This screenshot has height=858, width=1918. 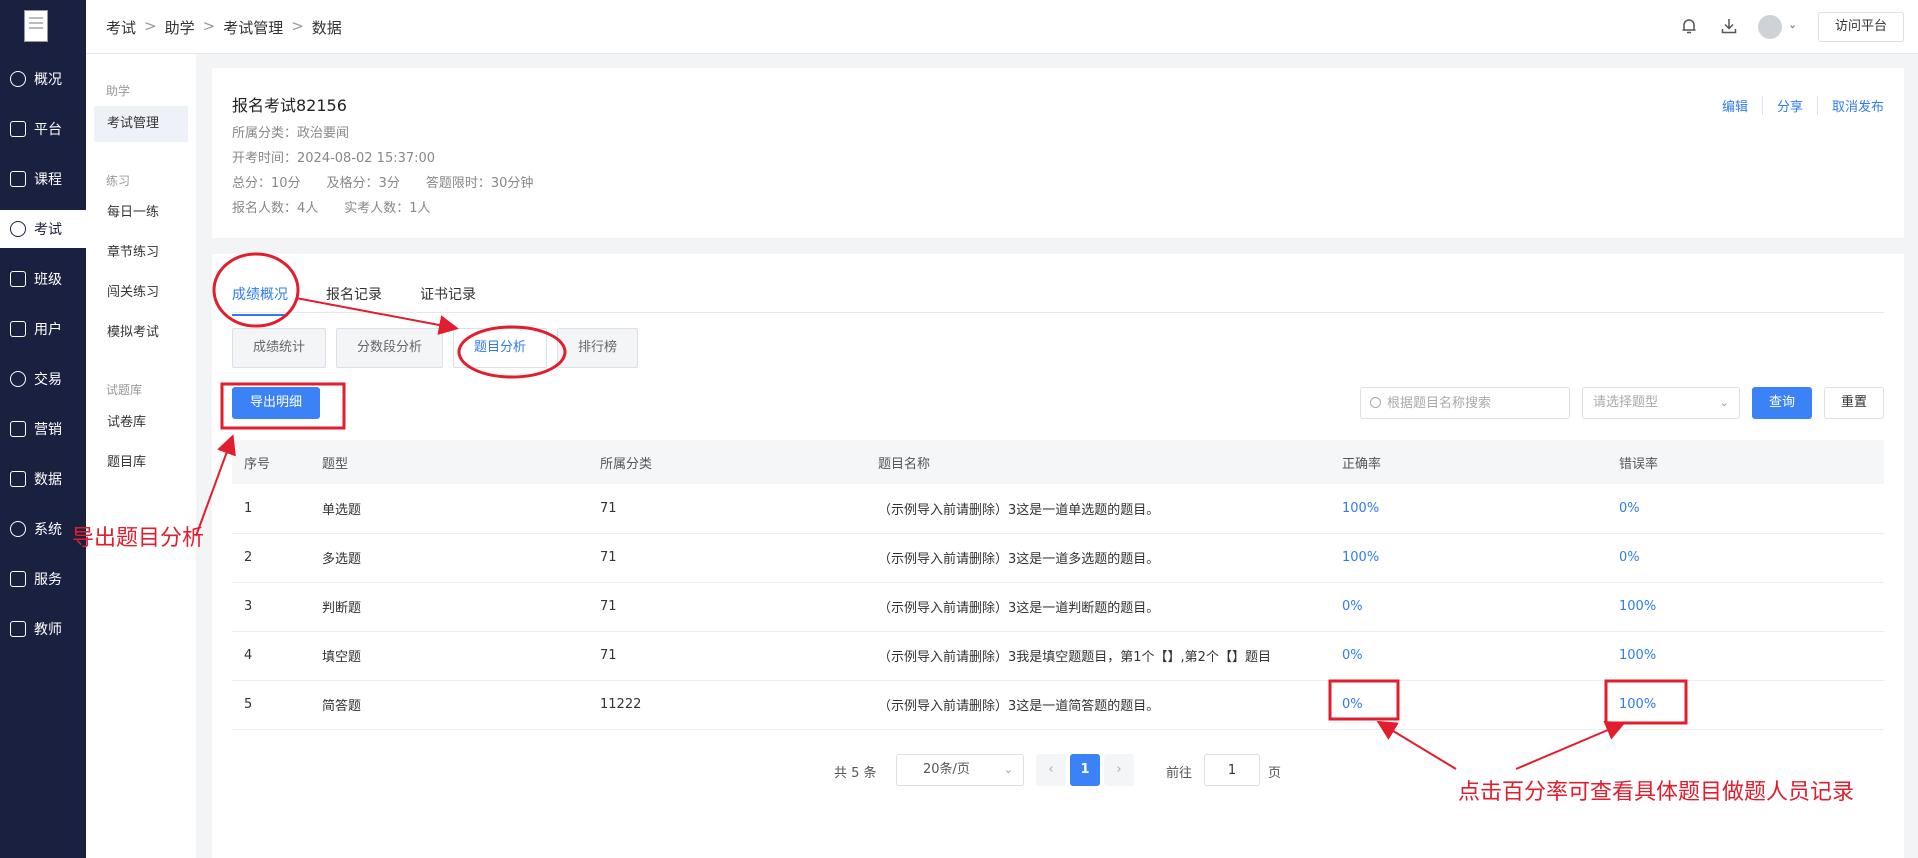 I want to click on logo-icon, so click(x=36, y=26).